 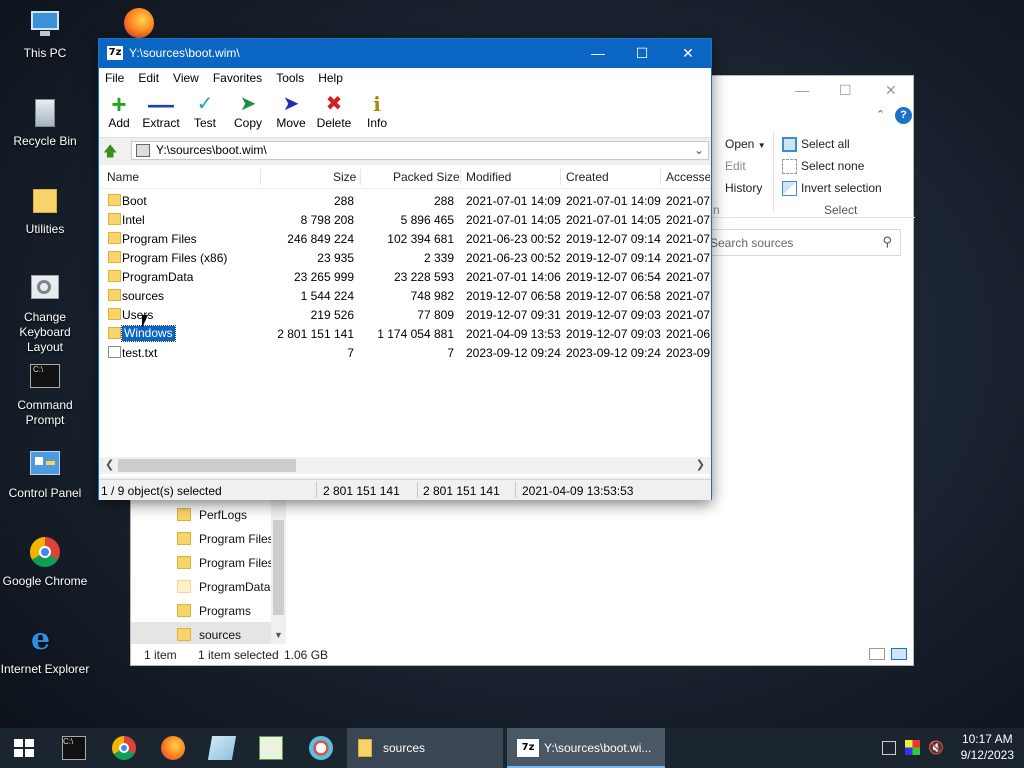 I want to click on tree-item-label: Program Files, so click(x=236, y=563).